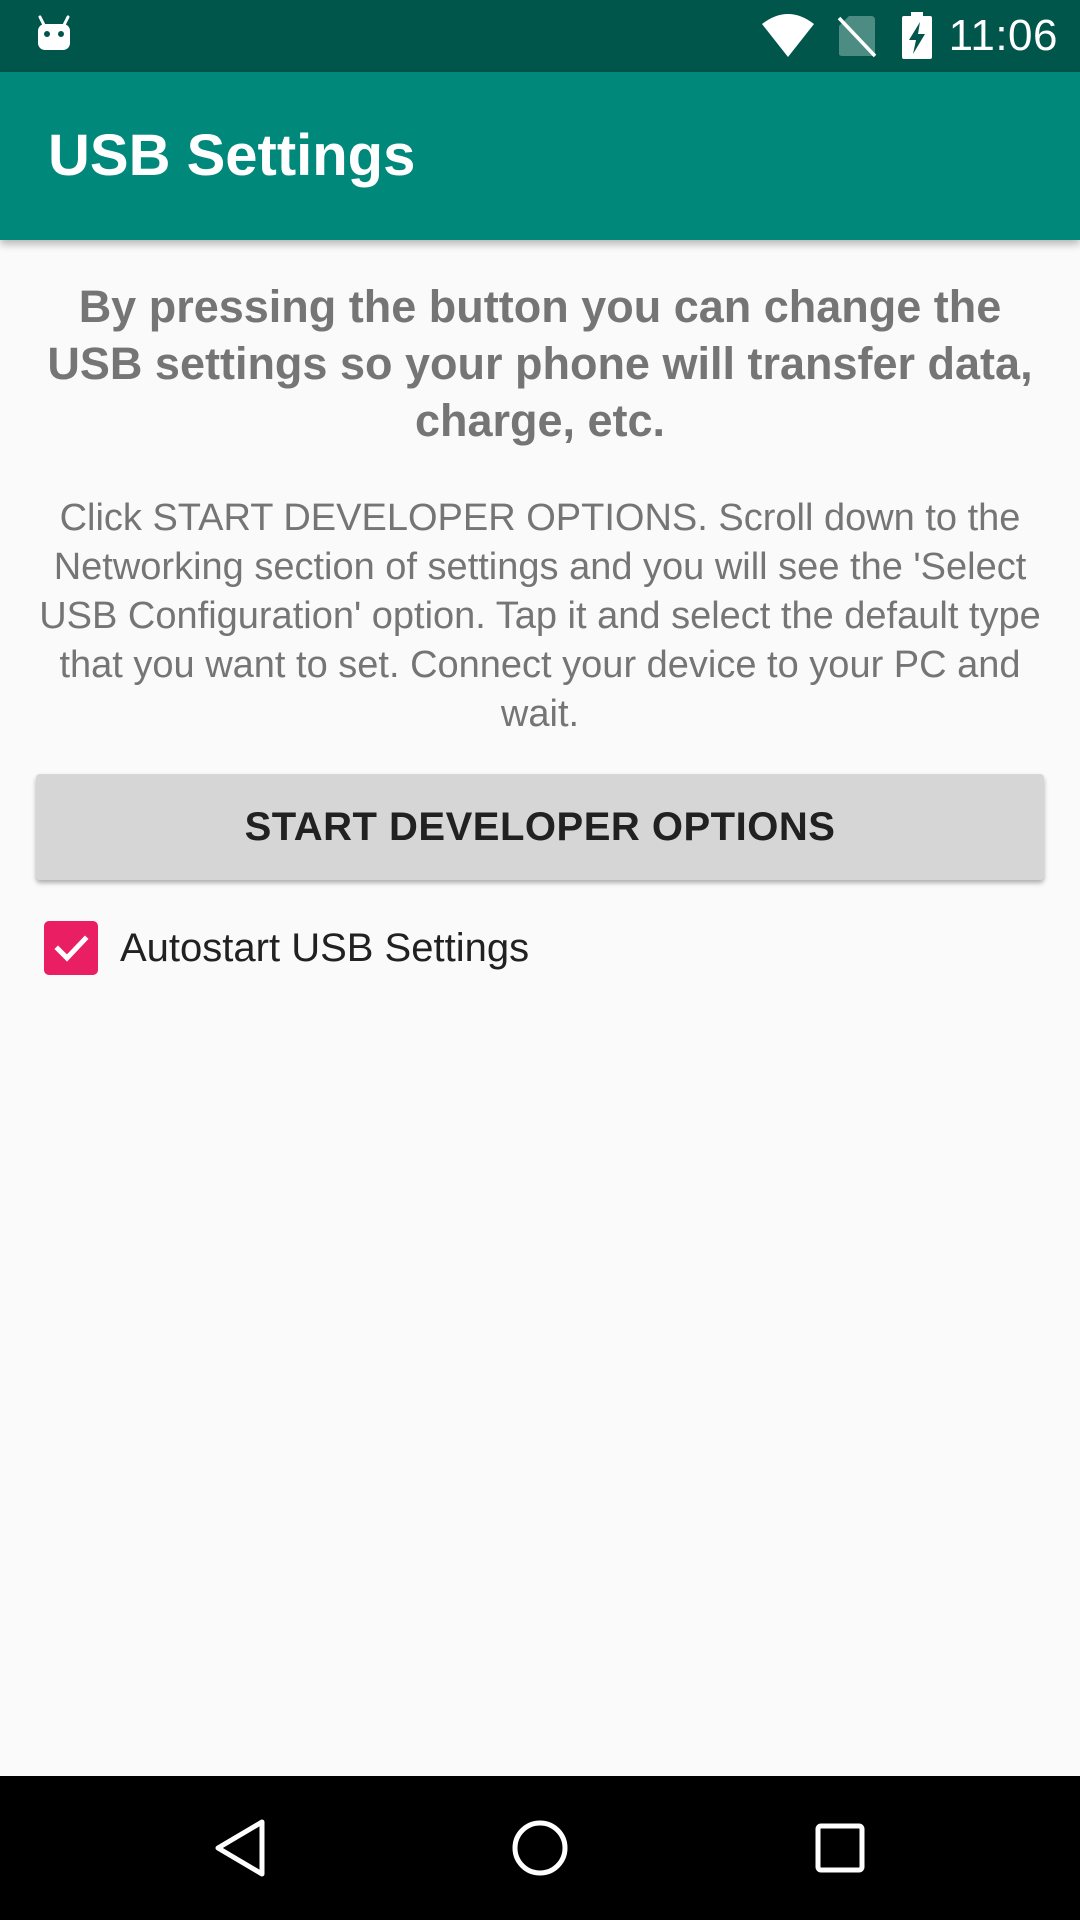 The height and width of the screenshot is (1920, 1080). I want to click on autostart-checkbox-row: Autostart USB Settings, so click(286, 948).